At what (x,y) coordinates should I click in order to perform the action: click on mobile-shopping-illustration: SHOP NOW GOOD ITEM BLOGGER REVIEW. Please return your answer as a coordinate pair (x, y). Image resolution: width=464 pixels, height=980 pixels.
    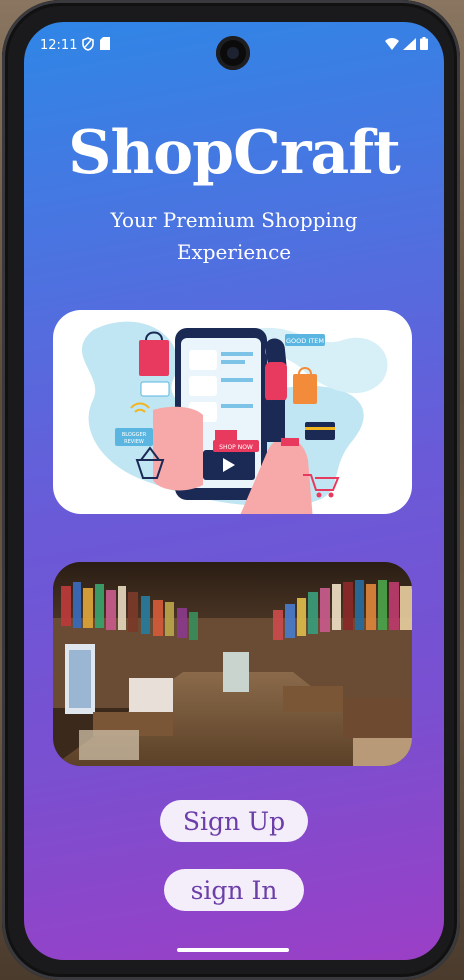
    Looking at the image, I should click on (234, 417).